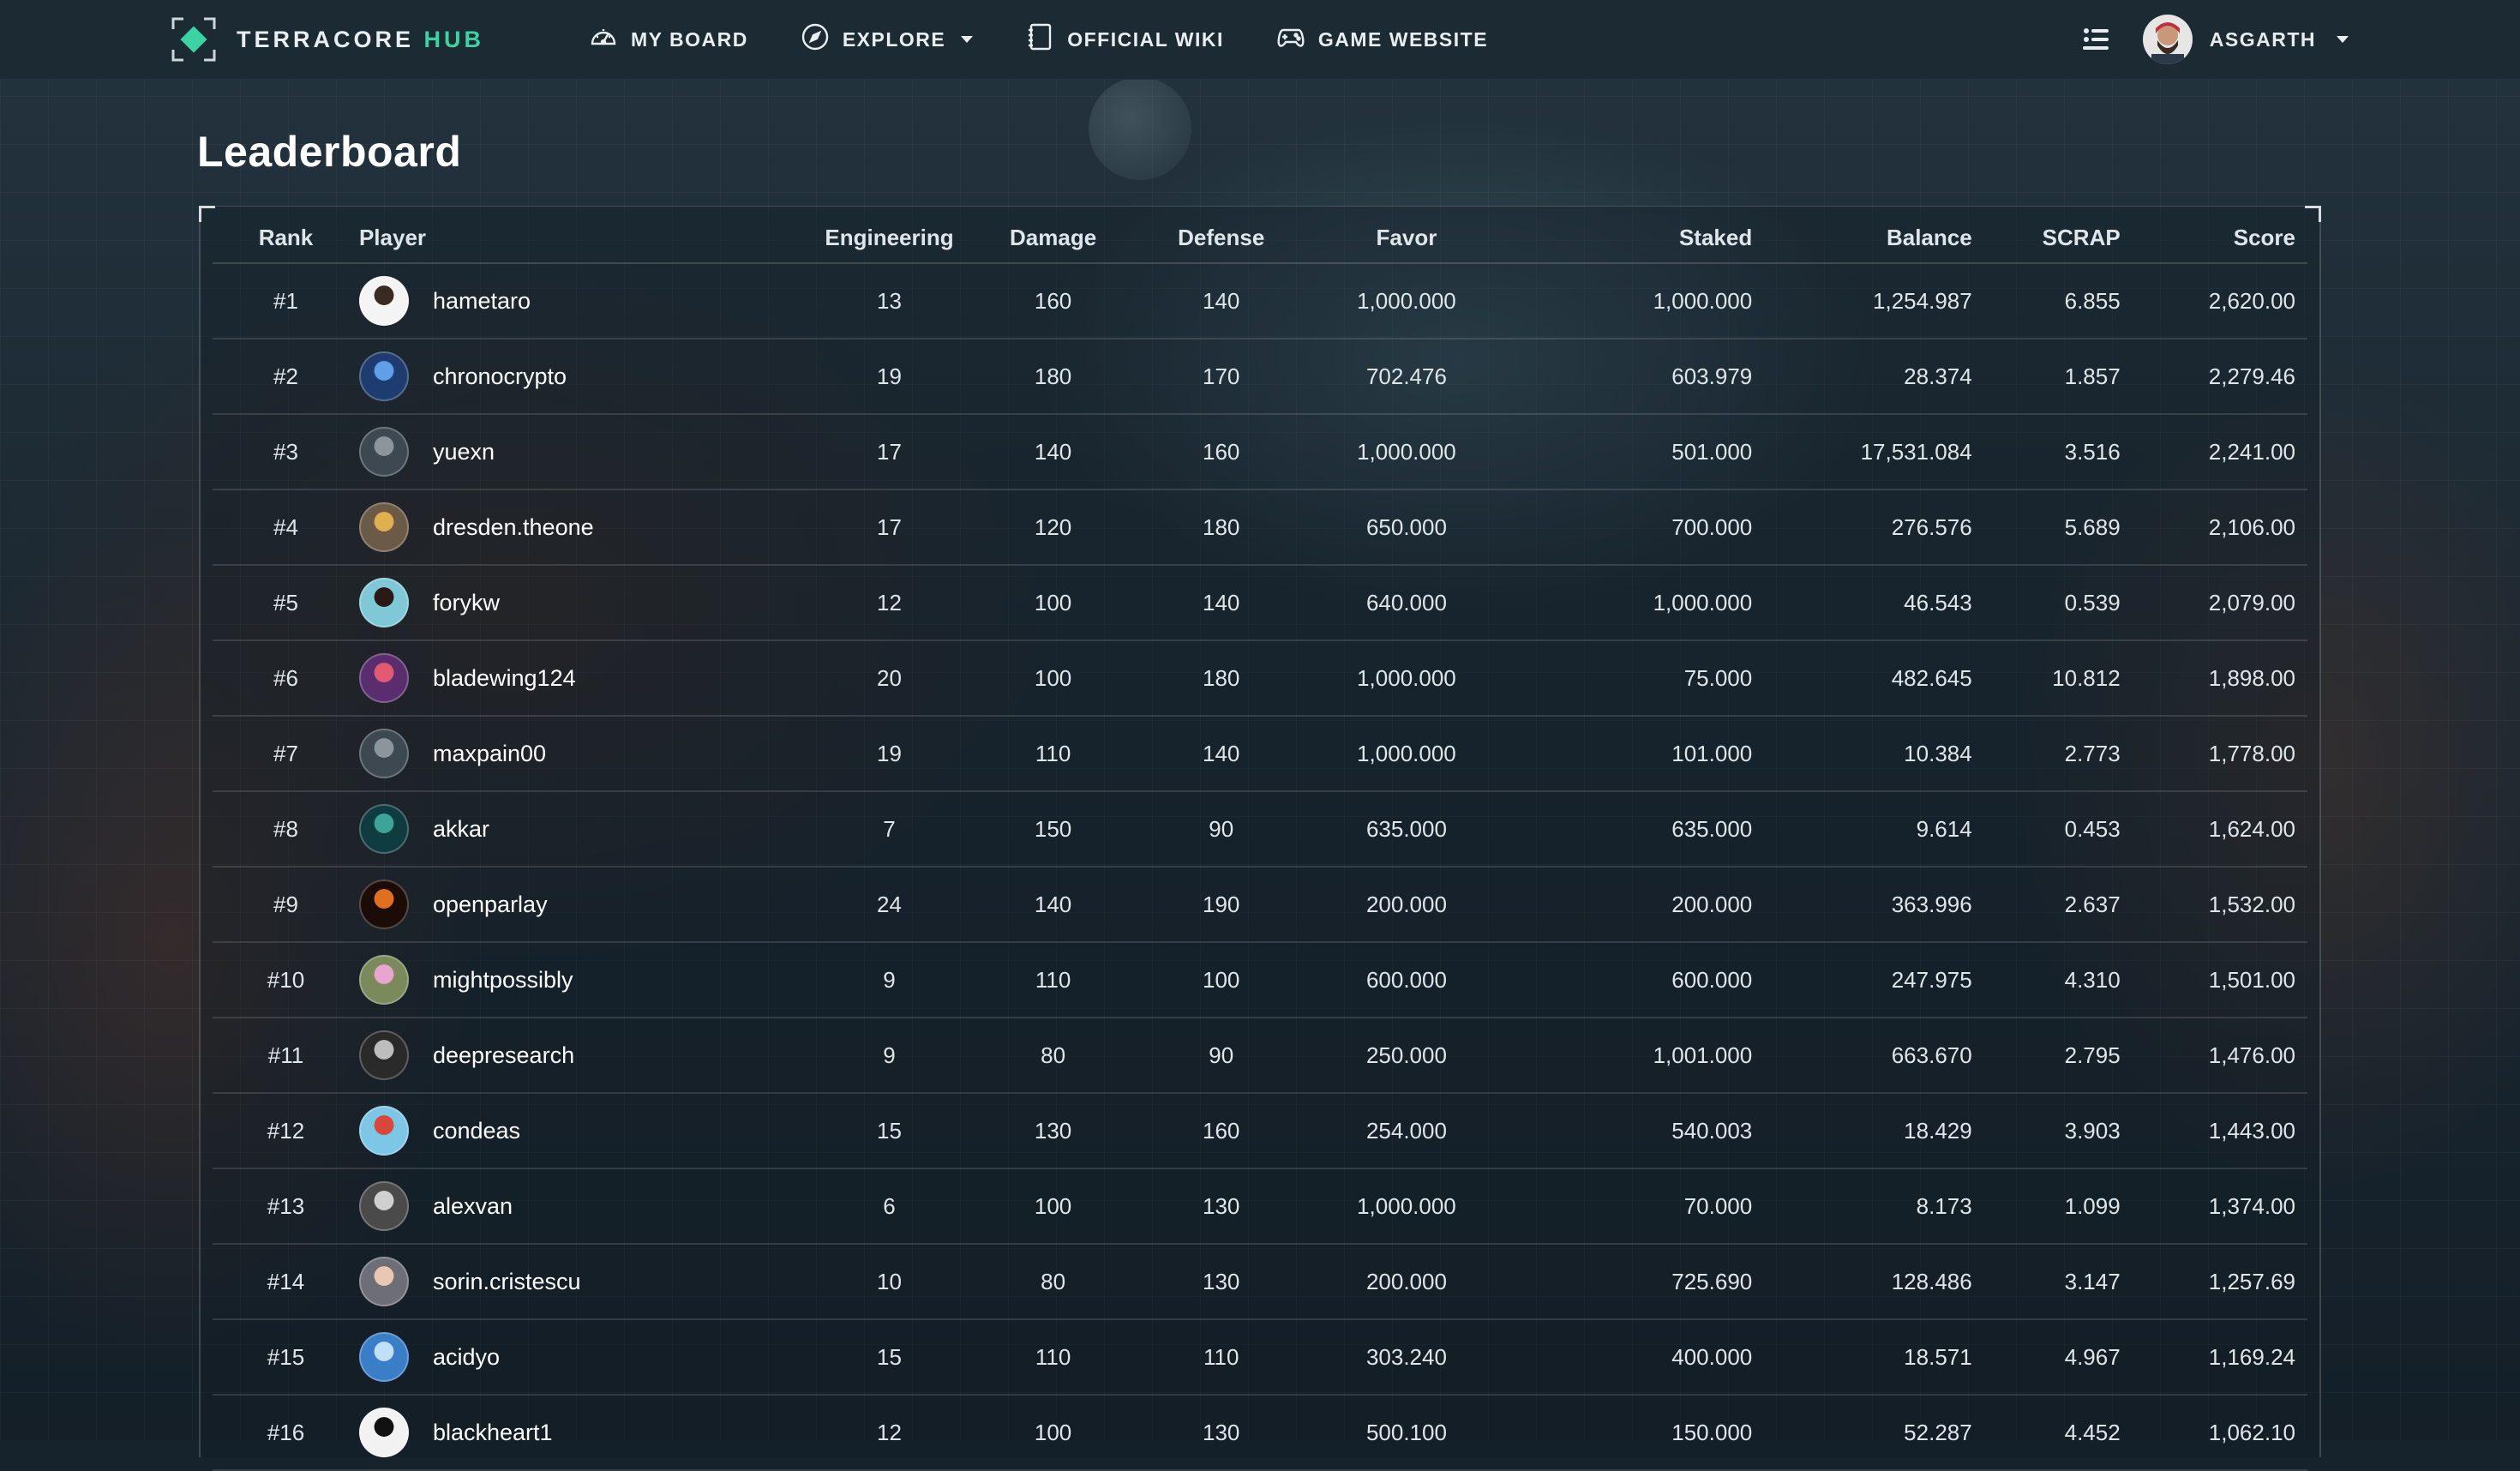 Image resolution: width=2520 pixels, height=1471 pixels. What do you see at coordinates (507, 1282) in the screenshot?
I see `player-name: sorin.cristescu` at bounding box center [507, 1282].